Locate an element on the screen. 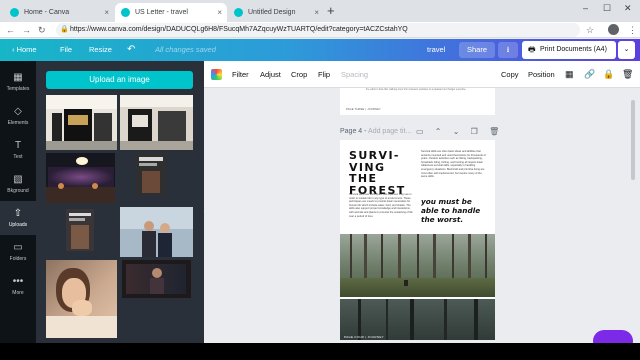  lock-icon: 🔒 is located at coordinates (608, 74).